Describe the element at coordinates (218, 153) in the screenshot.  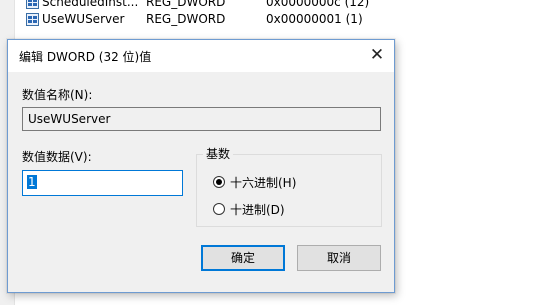
I see `base-group-title: 基数` at that location.